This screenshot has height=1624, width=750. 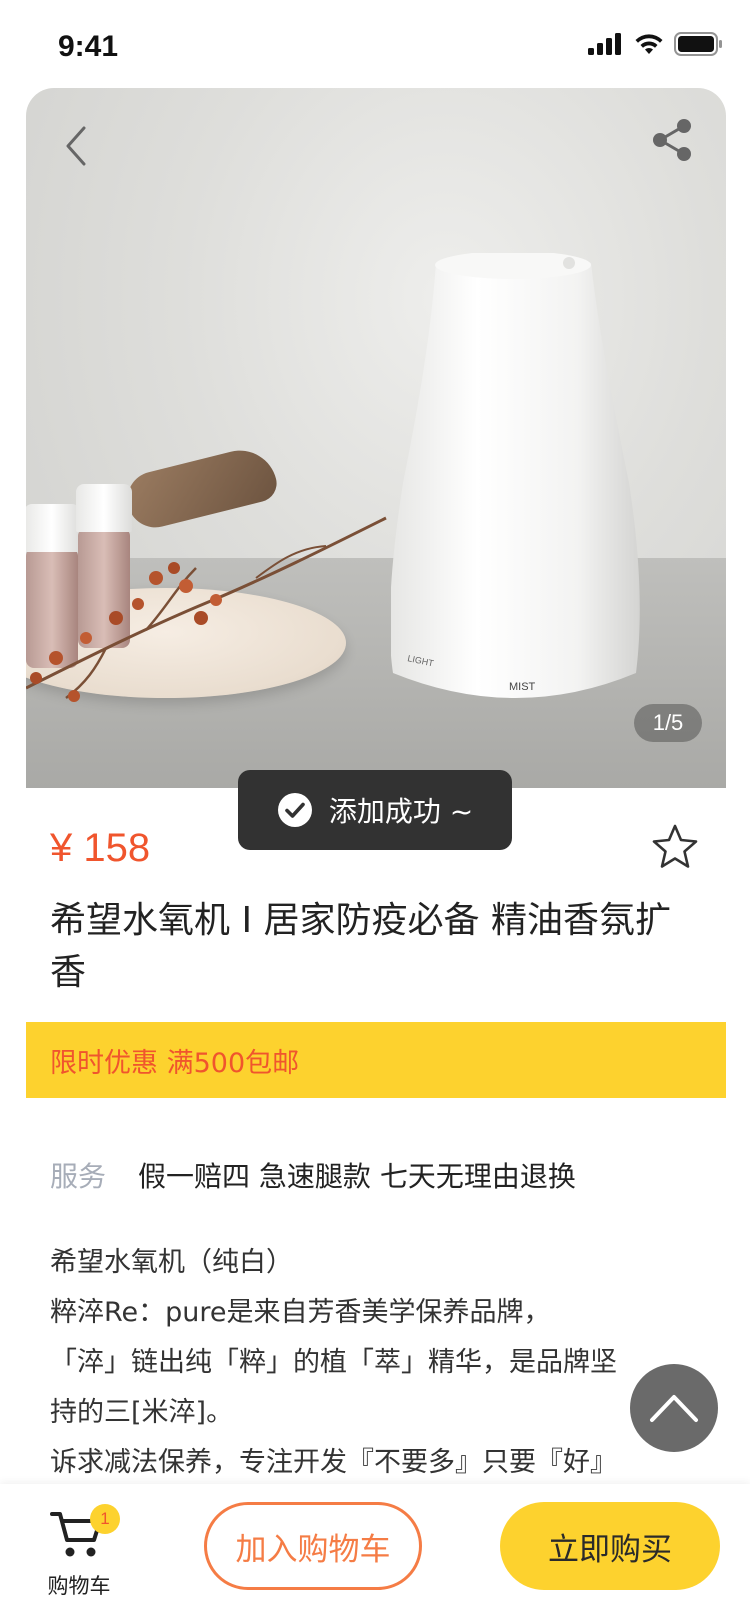 What do you see at coordinates (79, 1586) in the screenshot?
I see `cart-label: 购物车` at bounding box center [79, 1586].